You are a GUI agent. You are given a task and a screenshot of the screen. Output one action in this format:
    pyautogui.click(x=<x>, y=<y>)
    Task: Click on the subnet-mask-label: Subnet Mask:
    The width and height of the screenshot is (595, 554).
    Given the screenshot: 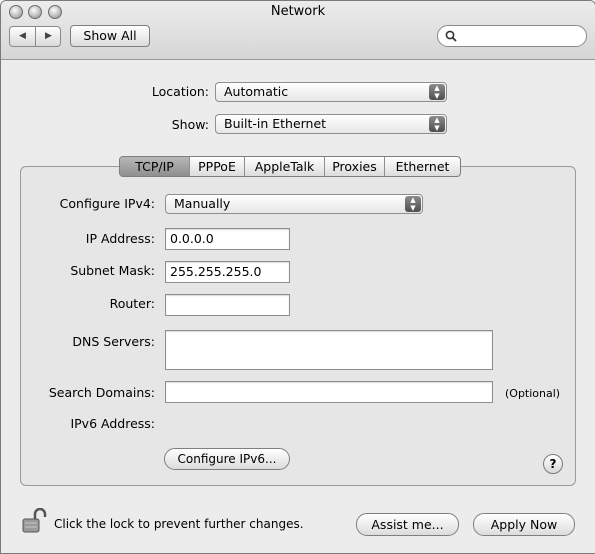 What is the action you would take?
    pyautogui.click(x=112, y=270)
    